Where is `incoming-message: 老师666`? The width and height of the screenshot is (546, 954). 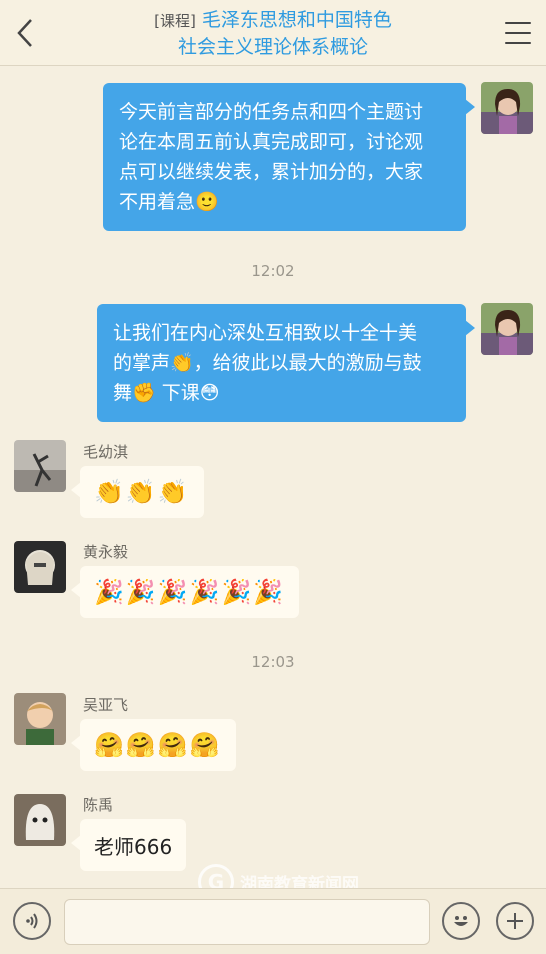
incoming-message: 老师666 is located at coordinates (128, 845).